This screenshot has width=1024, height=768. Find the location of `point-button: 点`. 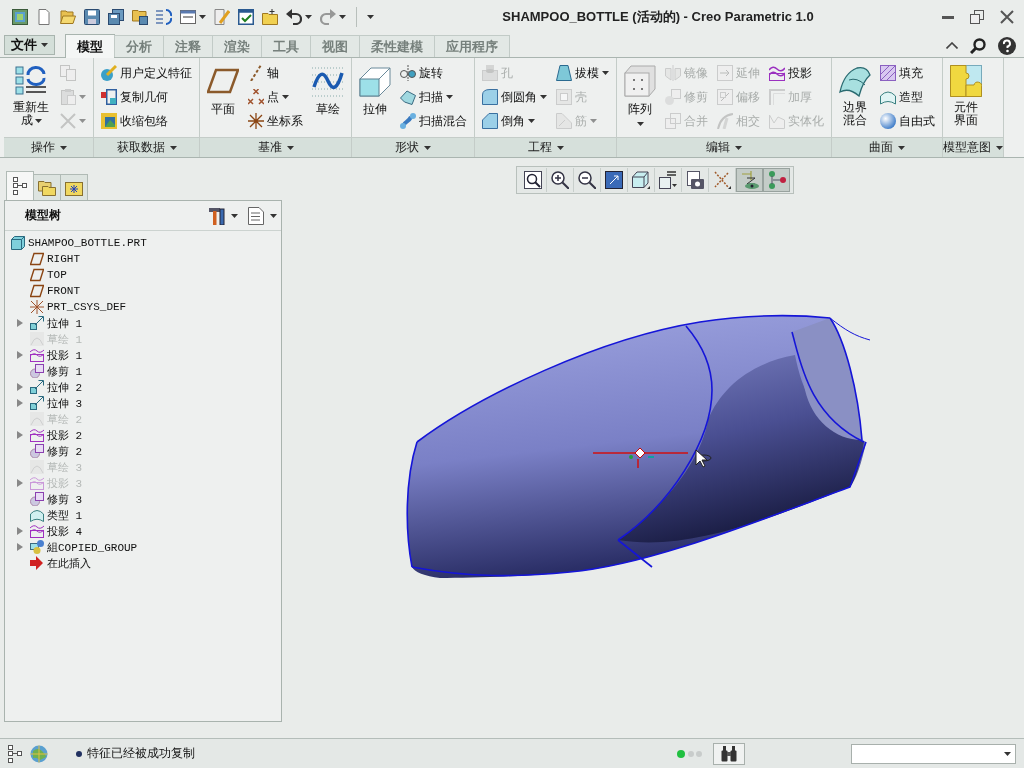

point-button: 点 is located at coordinates (275, 97).